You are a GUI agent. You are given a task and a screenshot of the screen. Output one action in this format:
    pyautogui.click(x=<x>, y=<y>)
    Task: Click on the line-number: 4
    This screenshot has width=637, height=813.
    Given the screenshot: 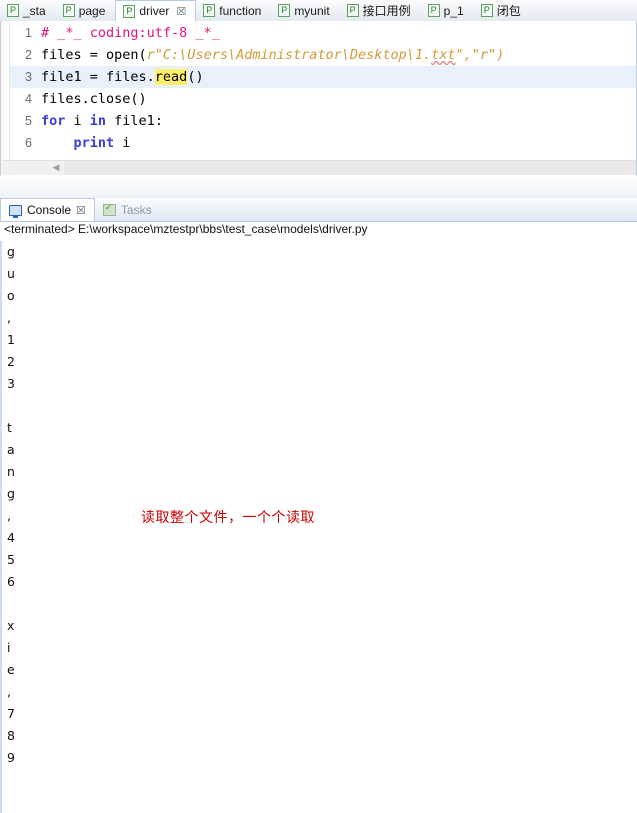 What is the action you would take?
    pyautogui.click(x=28, y=99)
    